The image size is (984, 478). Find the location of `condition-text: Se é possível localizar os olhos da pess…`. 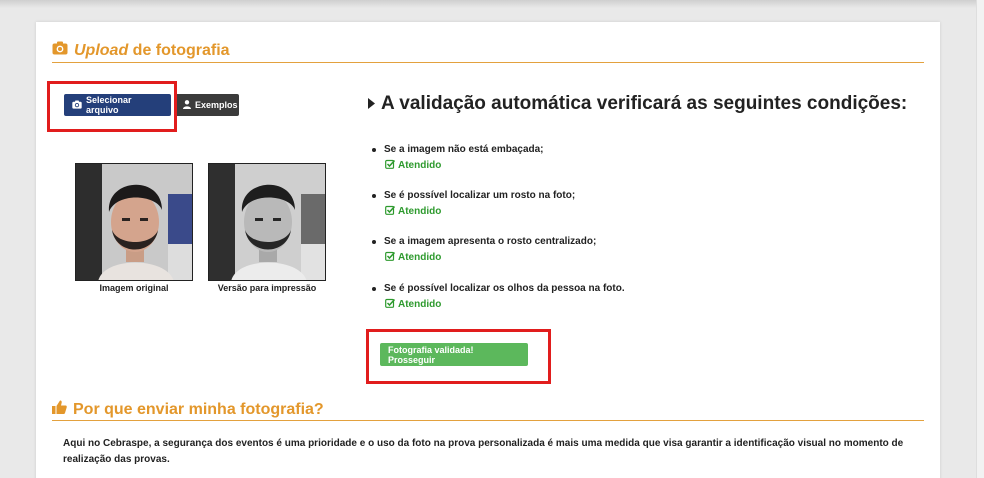

condition-text: Se é possível localizar os olhos da pess… is located at coordinates (504, 288).